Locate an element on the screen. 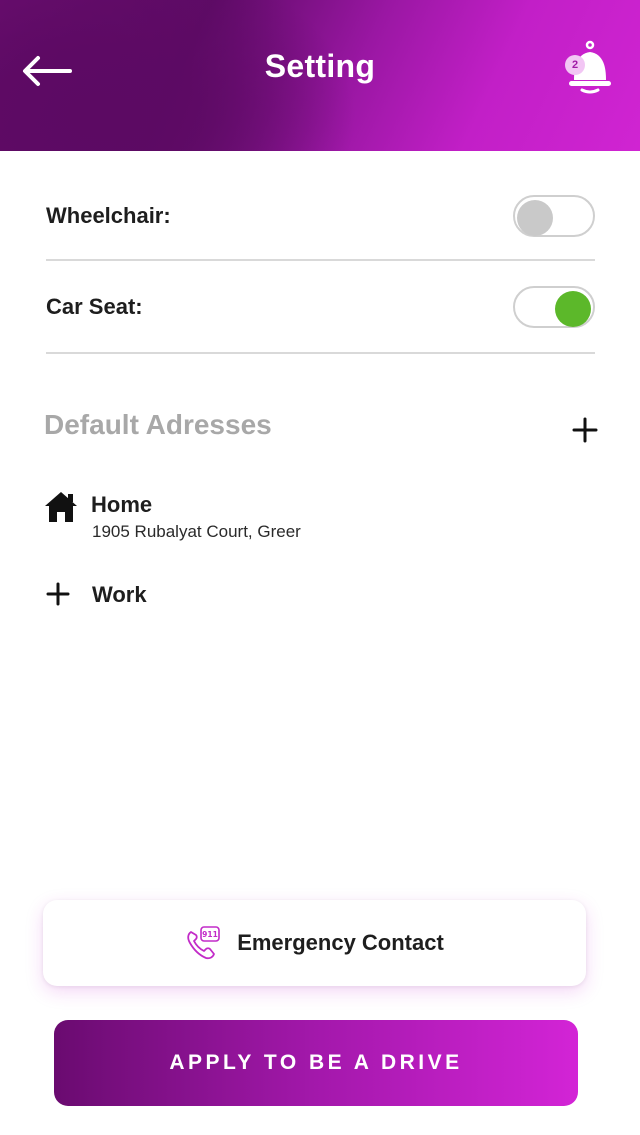 This screenshot has width=640, height=1135. emergency-contact-button: 911 Emergency Contact is located at coordinates (314, 943).